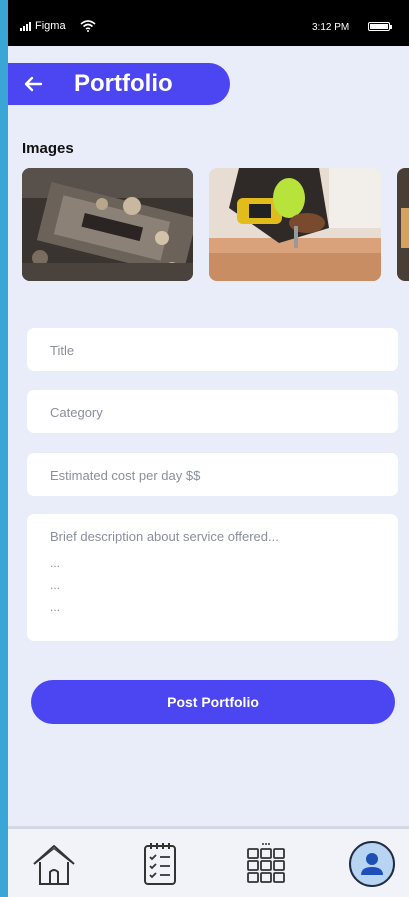  I want to click on home-icon, so click(54, 865).